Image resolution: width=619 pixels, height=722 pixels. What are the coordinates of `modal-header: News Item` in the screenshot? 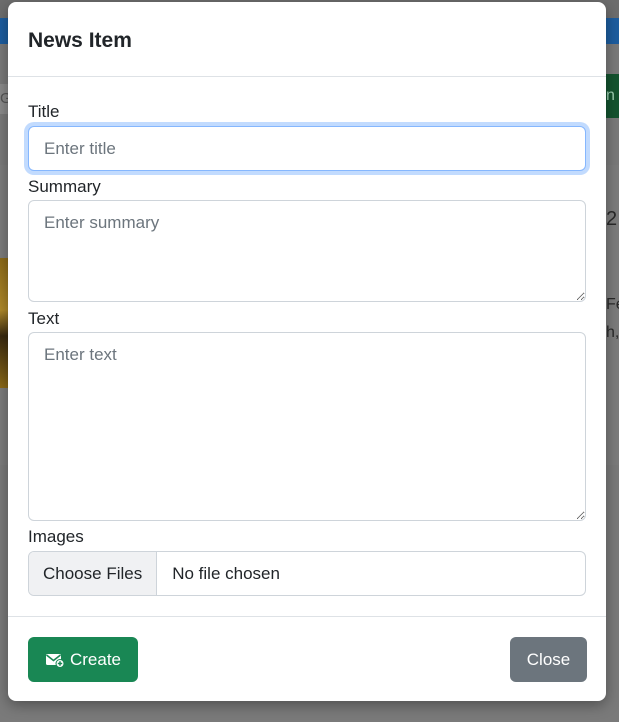 It's located at (307, 39).